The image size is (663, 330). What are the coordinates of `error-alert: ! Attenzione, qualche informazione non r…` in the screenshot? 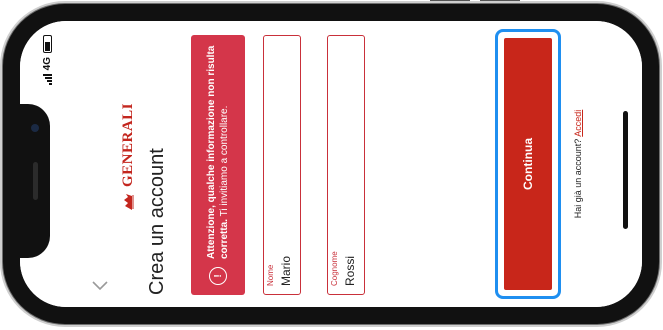 It's located at (218, 165).